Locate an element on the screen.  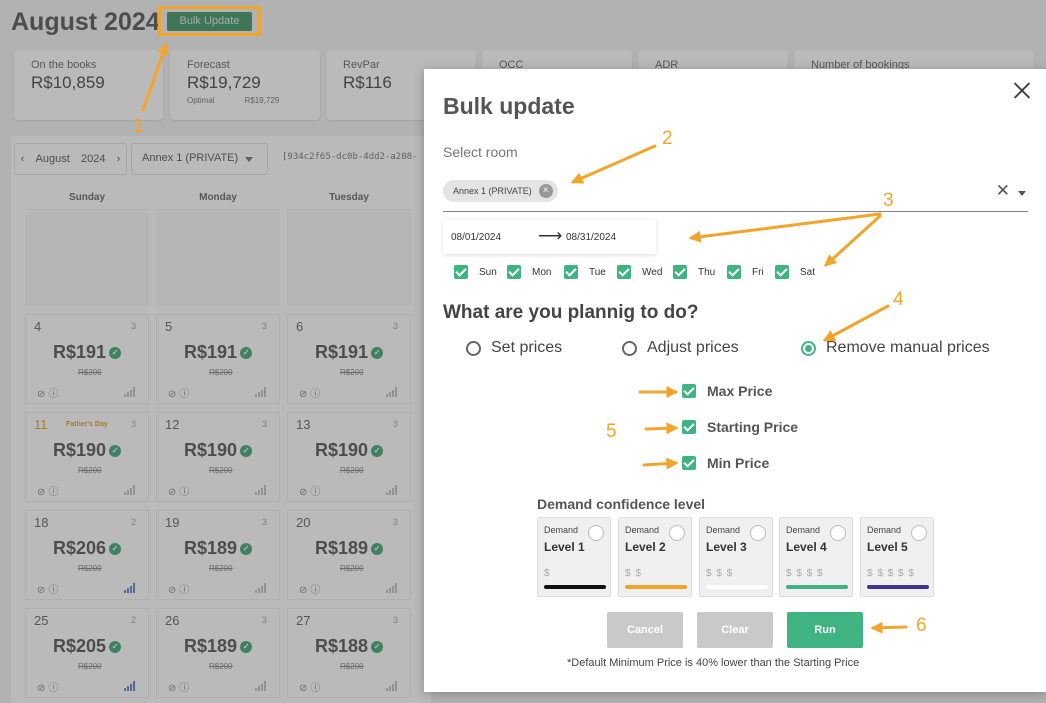
remove-chip-icon: × is located at coordinates (545, 191).